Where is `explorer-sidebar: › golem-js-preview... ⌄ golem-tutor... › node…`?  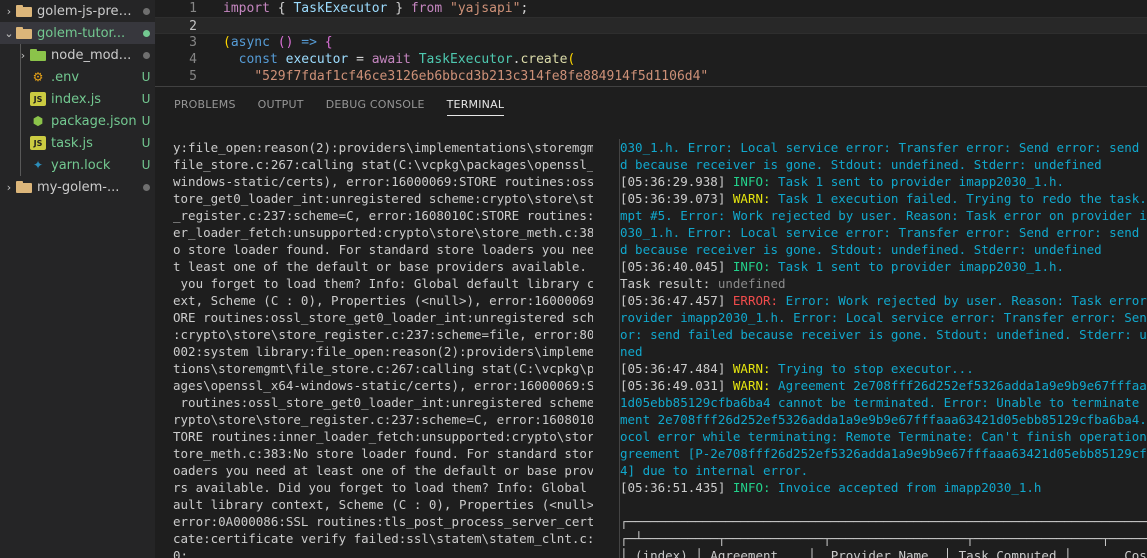 explorer-sidebar: › golem-js-preview... ⌄ golem-tutor... › node… is located at coordinates (77, 279).